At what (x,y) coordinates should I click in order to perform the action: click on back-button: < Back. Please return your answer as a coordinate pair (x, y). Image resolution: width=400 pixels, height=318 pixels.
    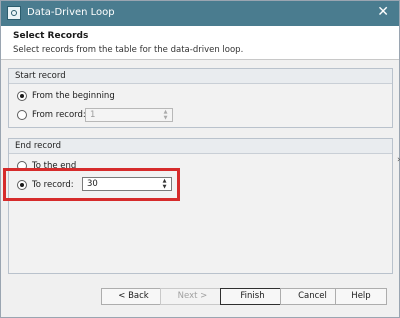
    Looking at the image, I should click on (133, 296).